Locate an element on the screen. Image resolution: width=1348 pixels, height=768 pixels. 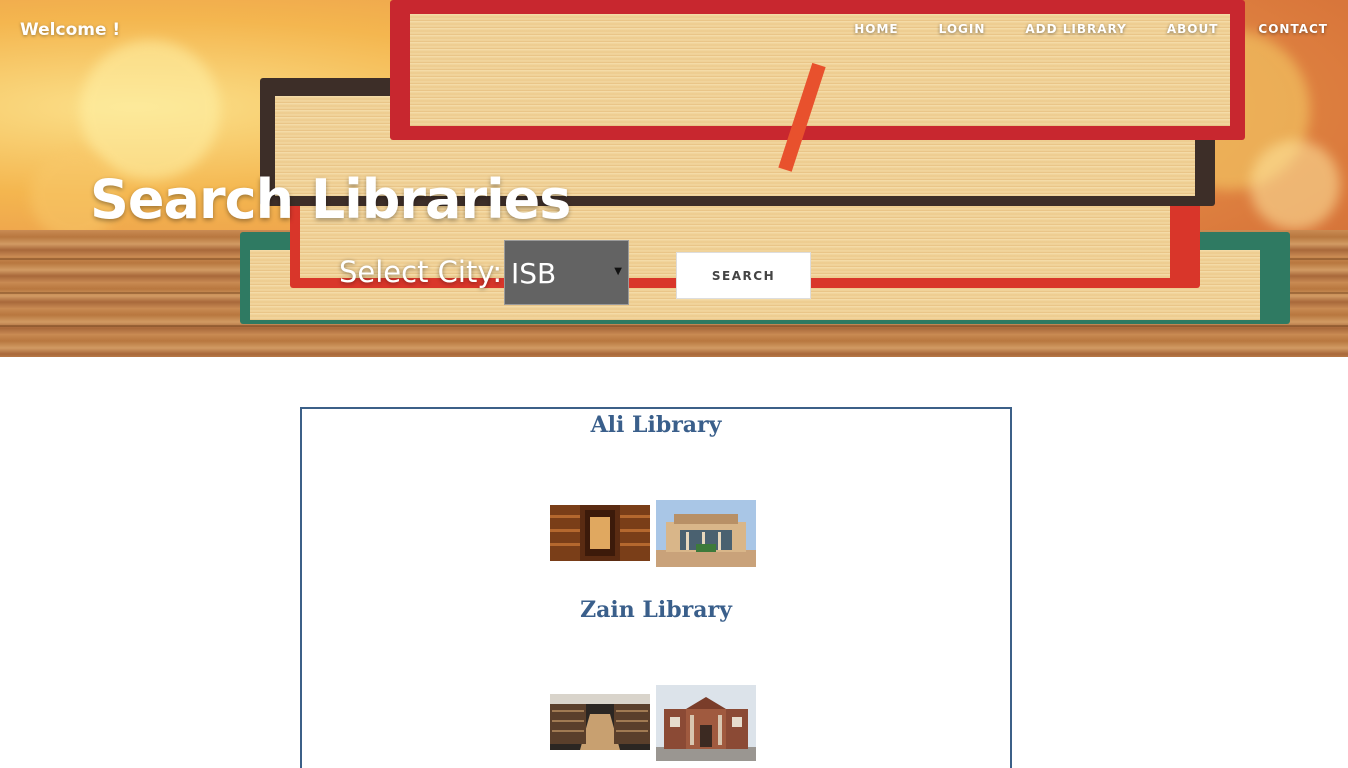
search-button: SEARCH is located at coordinates (743, 275).